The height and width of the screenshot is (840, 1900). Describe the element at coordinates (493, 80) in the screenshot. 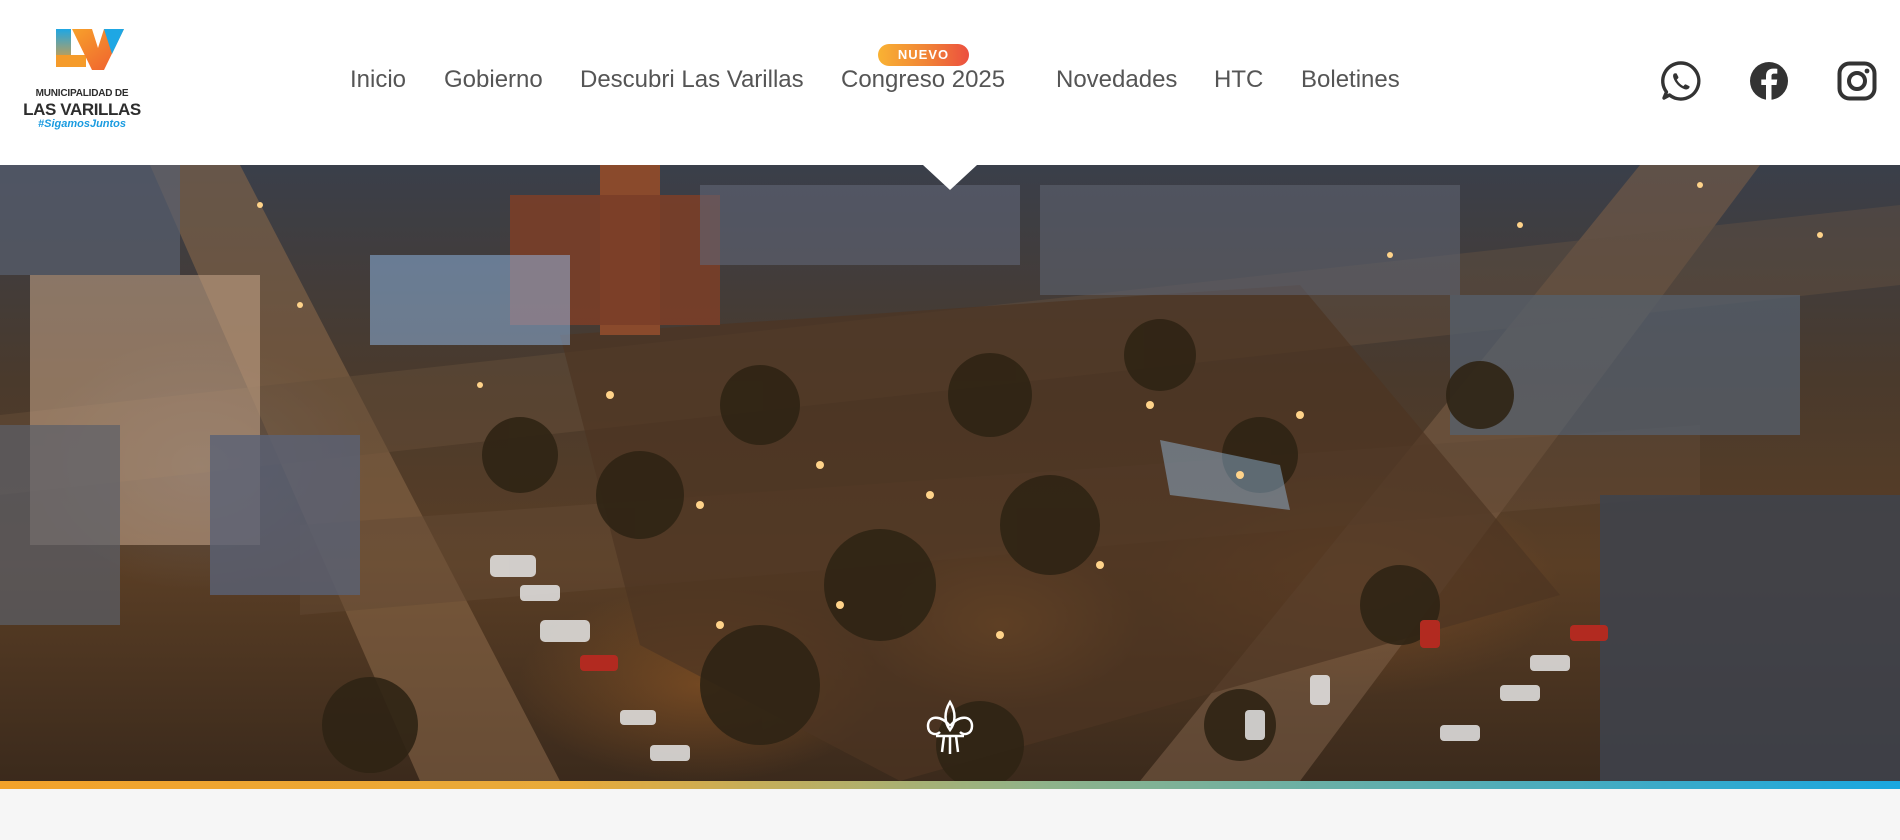

I see `nav-item-gobierno: Gobierno` at that location.